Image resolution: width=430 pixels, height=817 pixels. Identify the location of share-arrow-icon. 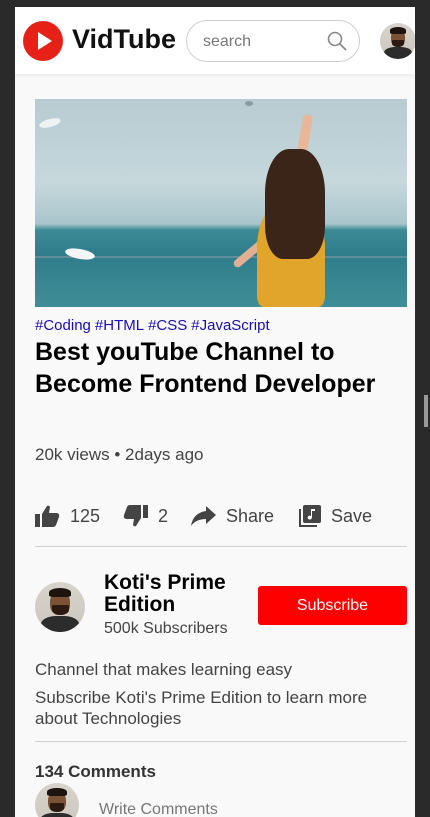
(203, 516).